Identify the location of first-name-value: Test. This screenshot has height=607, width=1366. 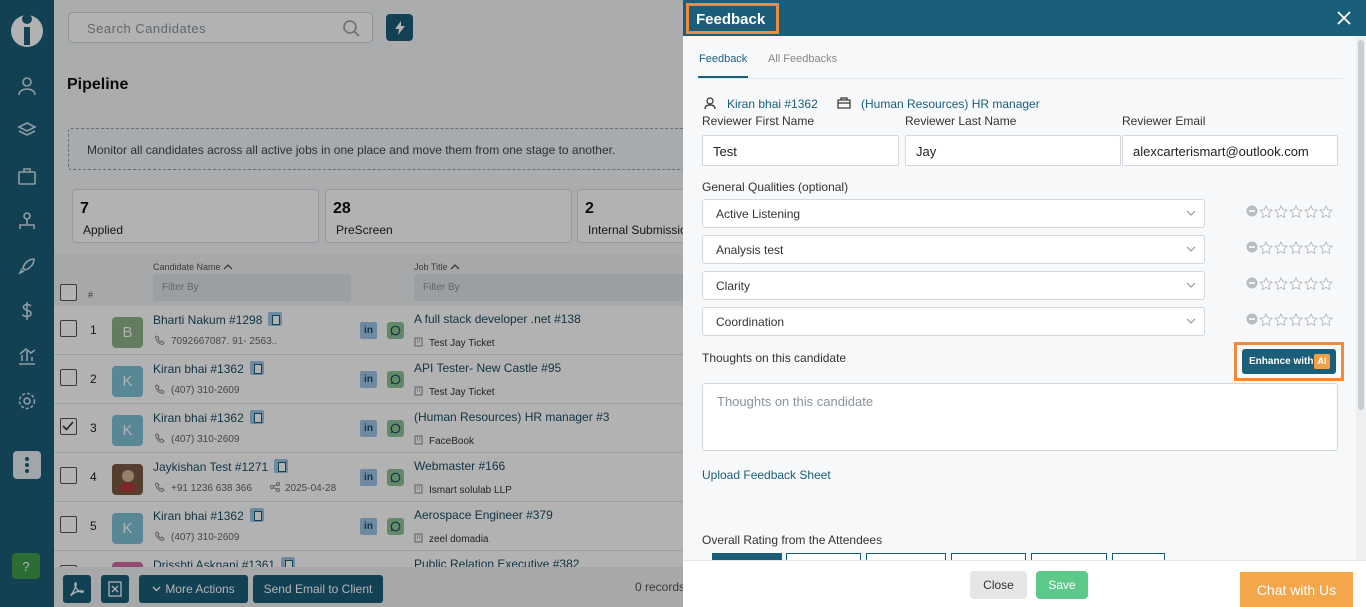
(725, 151).